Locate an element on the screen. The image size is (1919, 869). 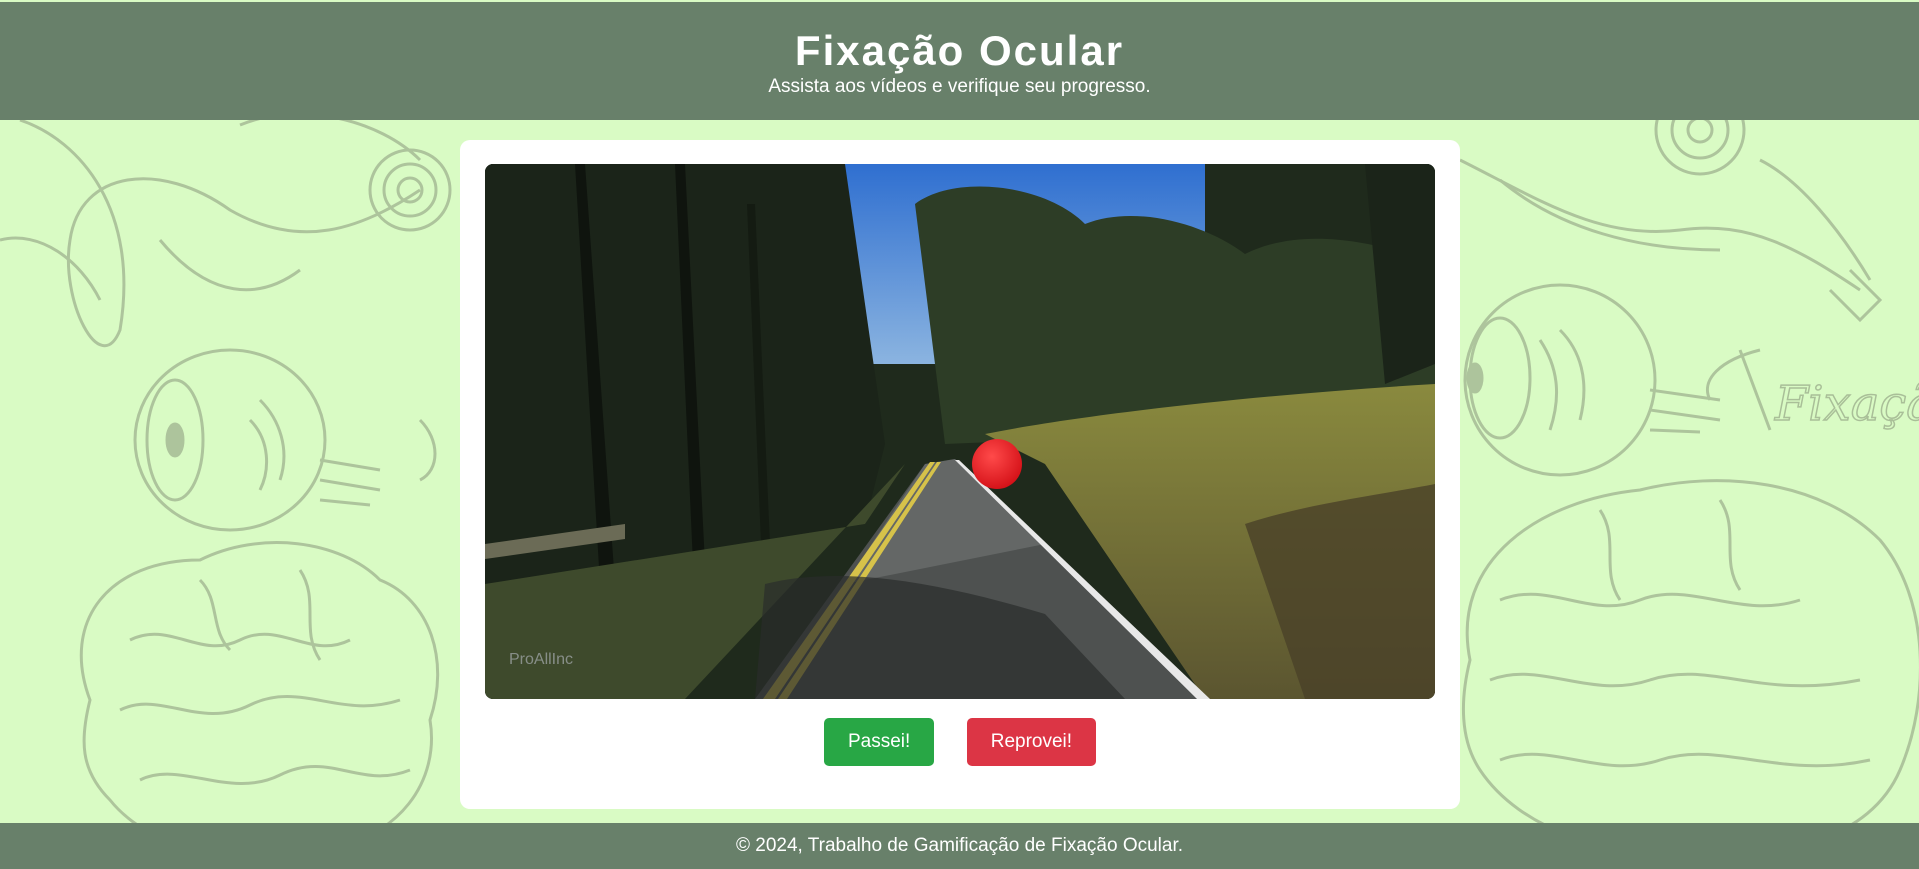
page-title: Fixação Ocular is located at coordinates (959, 50).